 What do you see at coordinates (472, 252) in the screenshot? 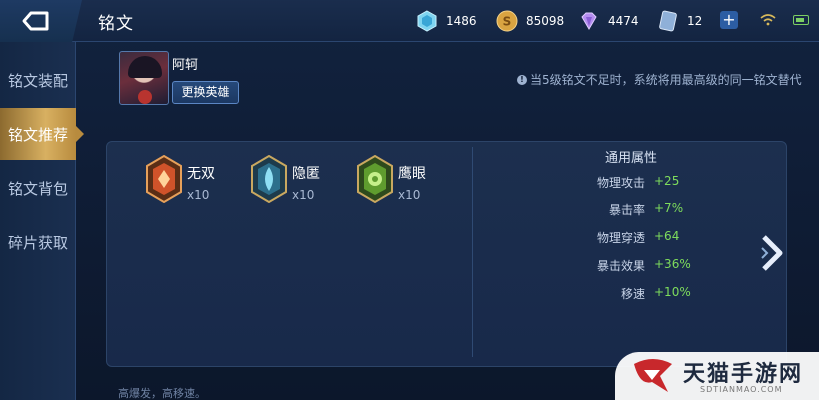
I see `panel-divider` at bounding box center [472, 252].